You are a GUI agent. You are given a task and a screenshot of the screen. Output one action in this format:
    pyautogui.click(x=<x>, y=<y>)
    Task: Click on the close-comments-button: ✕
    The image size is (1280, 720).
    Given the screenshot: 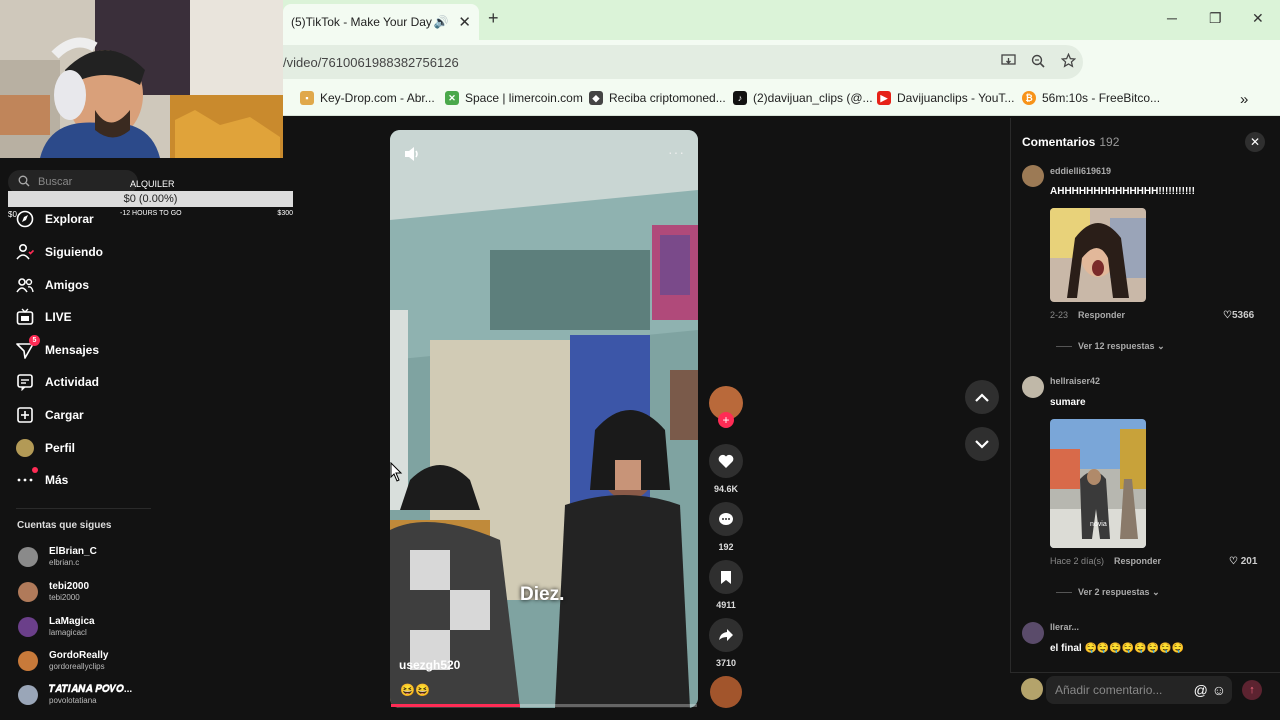 What is the action you would take?
    pyautogui.click(x=1255, y=142)
    